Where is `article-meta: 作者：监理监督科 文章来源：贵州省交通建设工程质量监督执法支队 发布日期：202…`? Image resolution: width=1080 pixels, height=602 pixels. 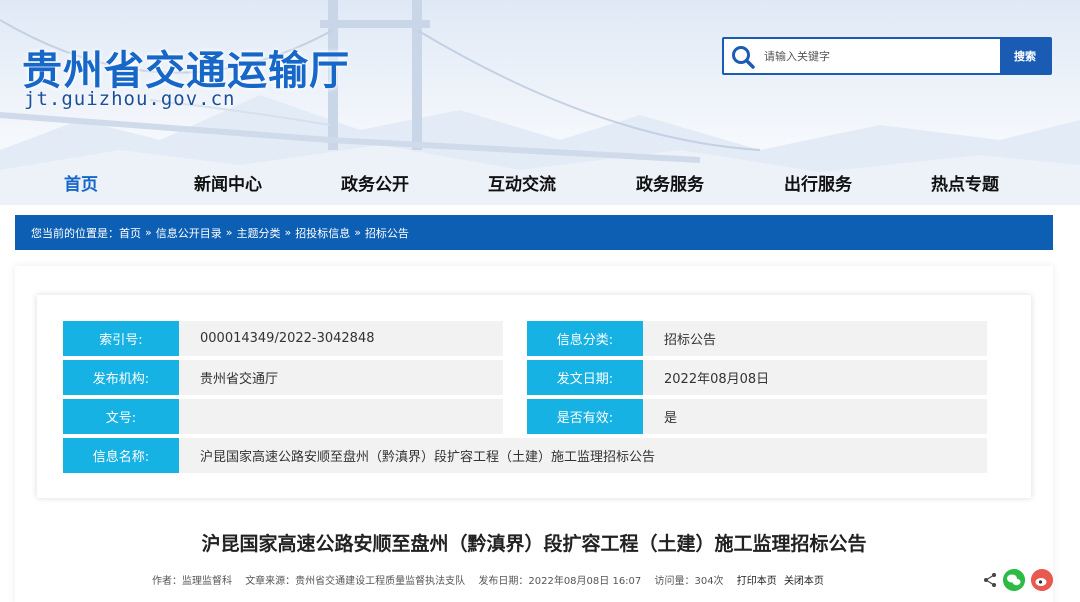
article-meta: 作者：监理监督科 文章来源：贵州省交通建设工程质量监督执法支队 发布日期：202… is located at coordinates (490, 579).